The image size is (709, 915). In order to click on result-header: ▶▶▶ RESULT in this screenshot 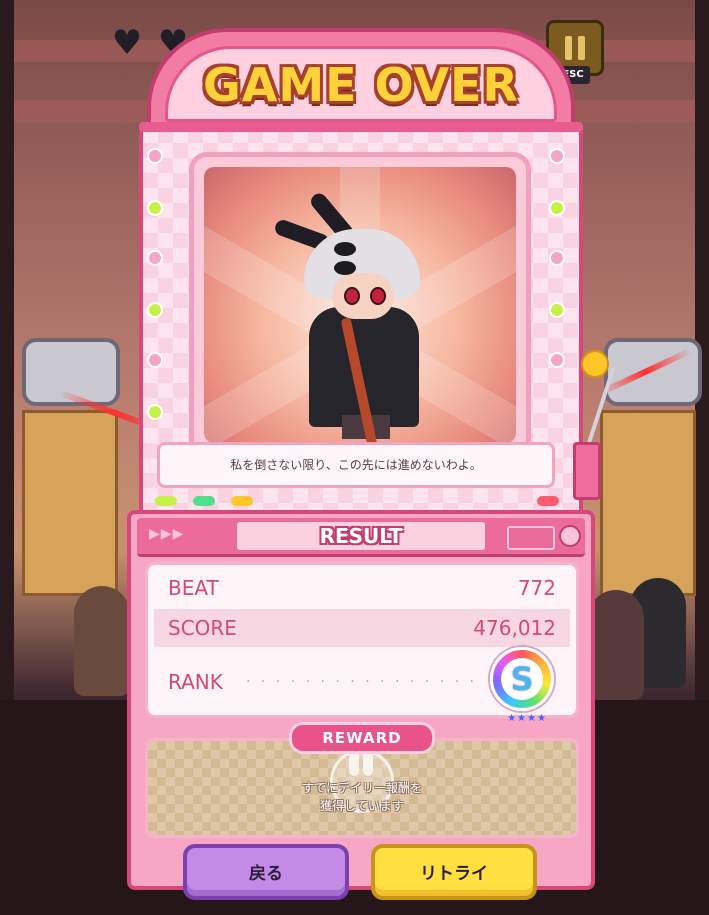, I will do `click(361, 537)`.